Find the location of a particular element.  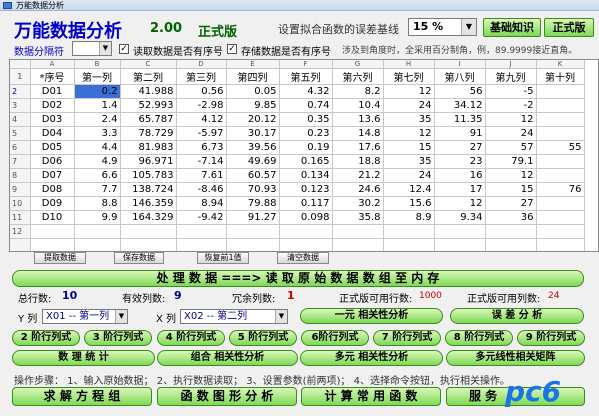

det-3-button: 3 阶行列式 is located at coordinates (118, 338).